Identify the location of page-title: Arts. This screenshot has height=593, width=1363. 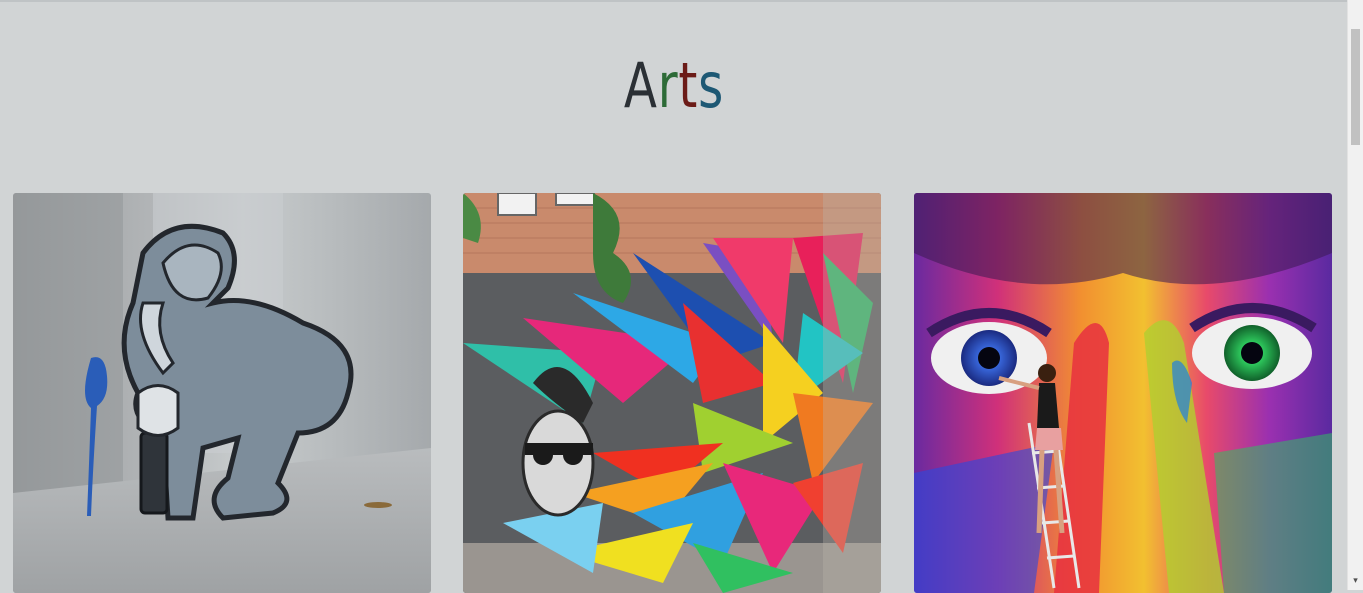
(673, 86).